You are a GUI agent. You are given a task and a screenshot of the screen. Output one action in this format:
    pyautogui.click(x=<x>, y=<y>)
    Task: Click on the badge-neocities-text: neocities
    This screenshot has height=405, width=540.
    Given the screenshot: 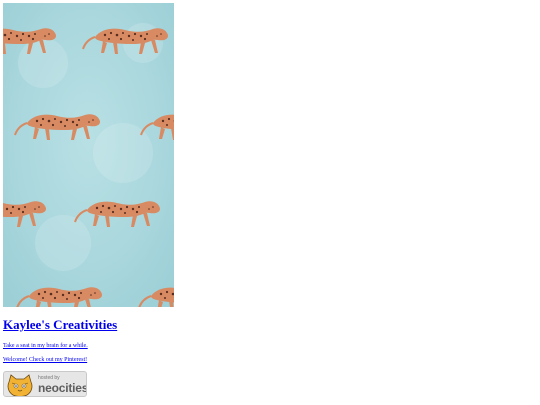 What is the action you would take?
    pyautogui.click(x=62, y=388)
    